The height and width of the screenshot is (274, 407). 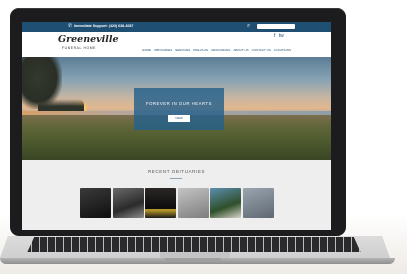 What do you see at coordinates (103, 26) in the screenshot?
I see `support-phone-text: Immediate Support: (423) 638-4087` at bounding box center [103, 26].